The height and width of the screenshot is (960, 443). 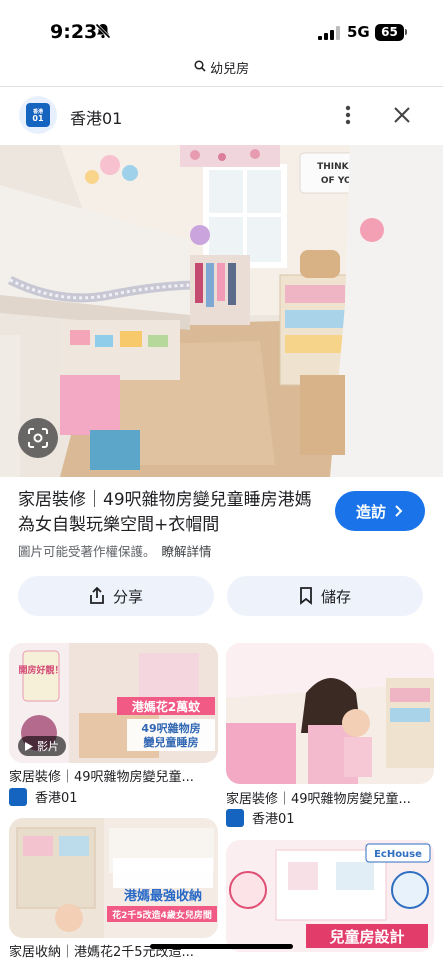 What do you see at coordinates (221, 86) in the screenshot?
I see `divider` at bounding box center [221, 86].